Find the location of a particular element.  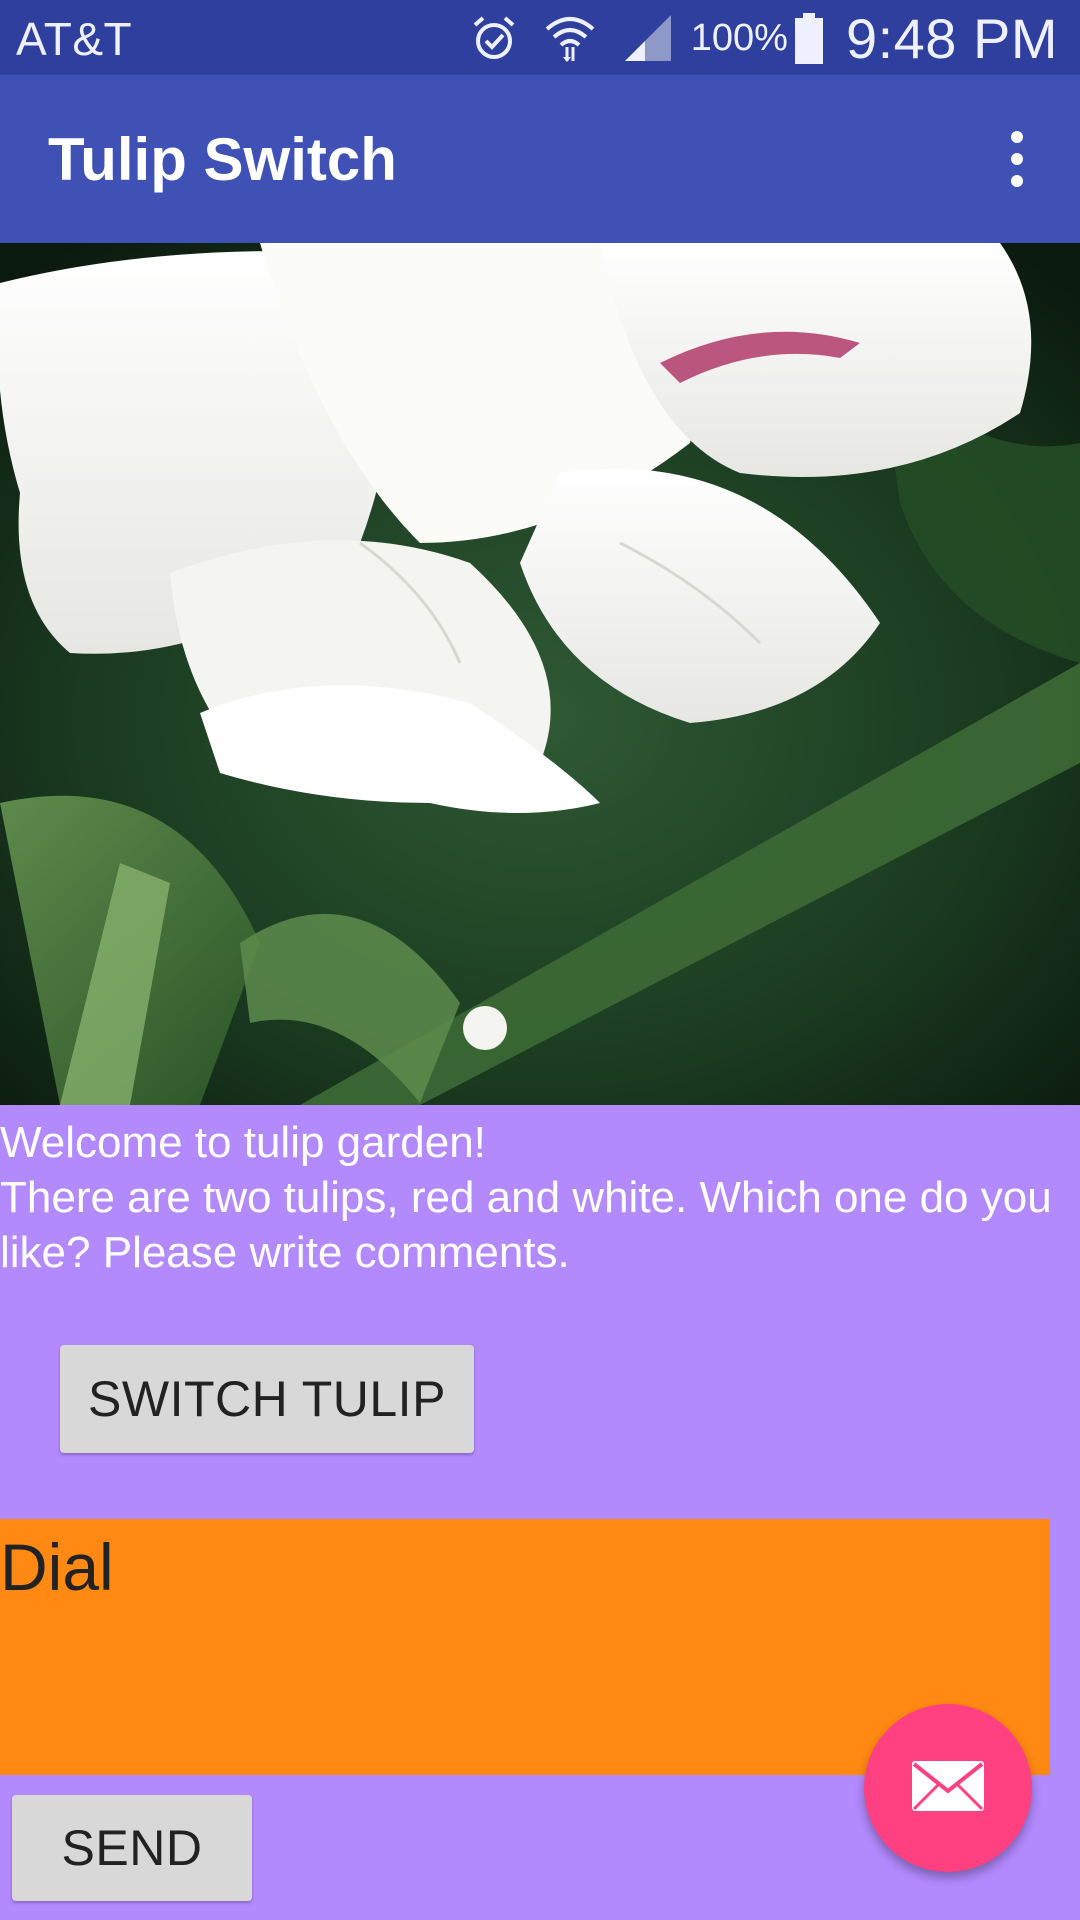

status-bar: AT&T 100% 9:48 PM is located at coordinates (540, 37).